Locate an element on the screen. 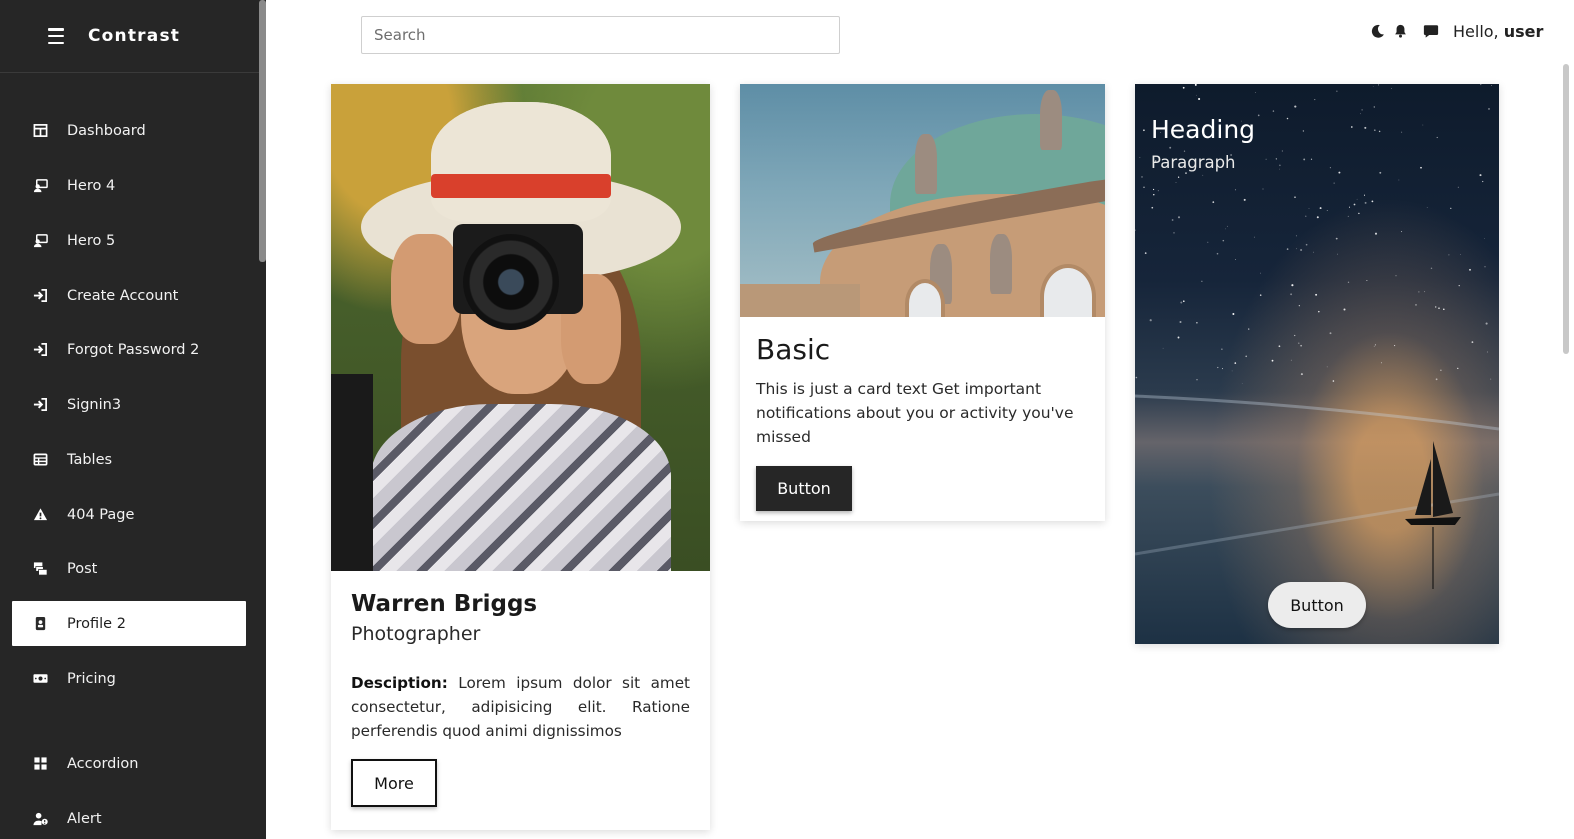 Image resolution: width=1574 pixels, height=839 pixels. sidebar-item-accordion: Accordion is located at coordinates (129, 763).